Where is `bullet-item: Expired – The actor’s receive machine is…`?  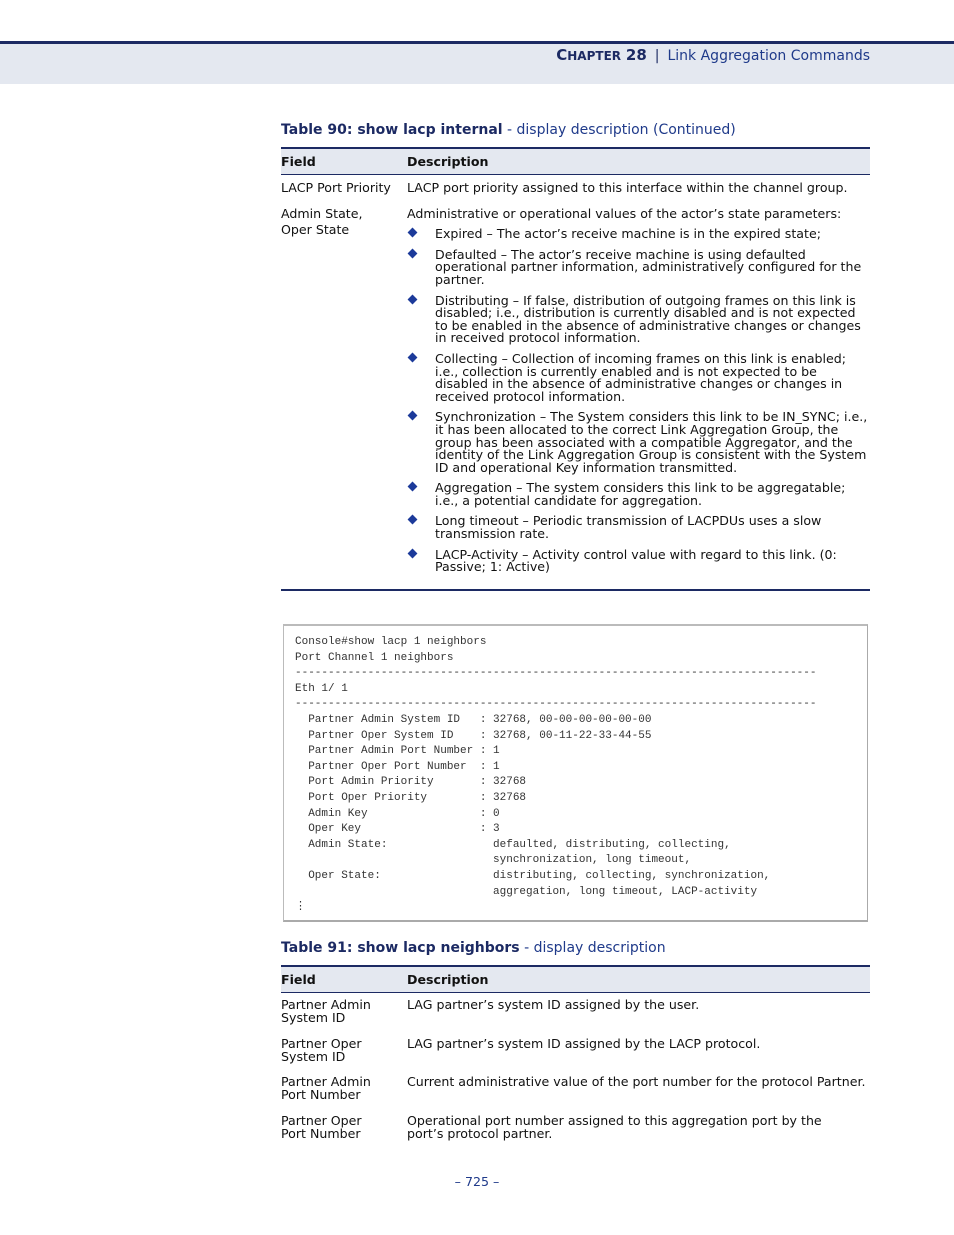 bullet-item: Expired – The actor’s receive machine is… is located at coordinates (638, 234).